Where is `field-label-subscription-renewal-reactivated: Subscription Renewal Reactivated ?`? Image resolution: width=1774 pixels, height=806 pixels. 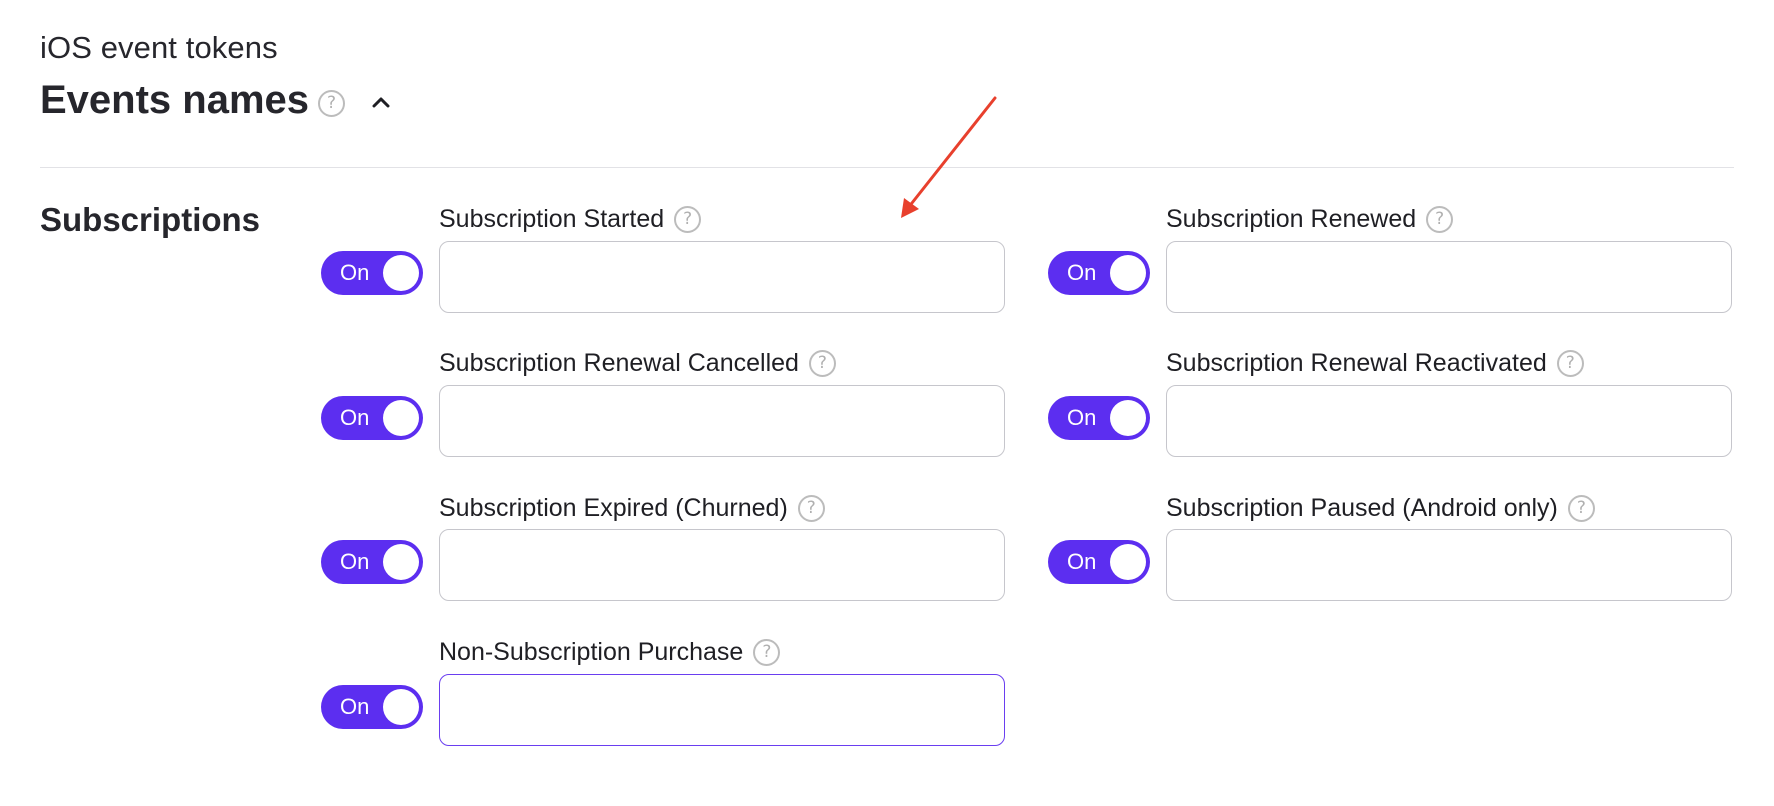 field-label-subscription-renewal-reactivated: Subscription Renewal Reactivated ? is located at coordinates (1375, 363).